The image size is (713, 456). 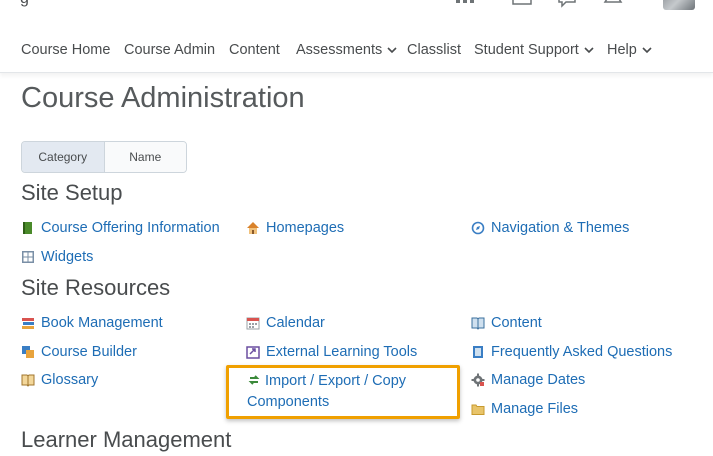 What do you see at coordinates (567, 4) in the screenshot?
I see `message-icon` at bounding box center [567, 4].